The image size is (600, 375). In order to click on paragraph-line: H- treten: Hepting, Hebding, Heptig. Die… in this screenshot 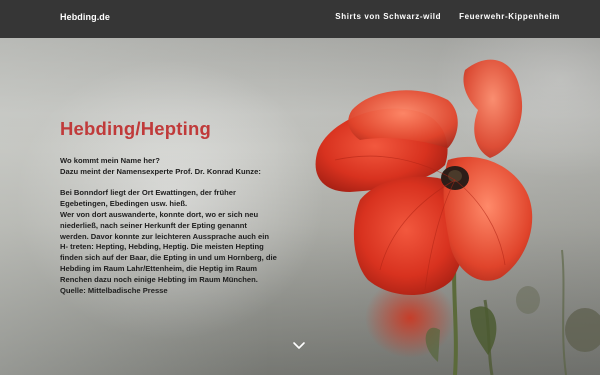, I will do `click(162, 247)`.